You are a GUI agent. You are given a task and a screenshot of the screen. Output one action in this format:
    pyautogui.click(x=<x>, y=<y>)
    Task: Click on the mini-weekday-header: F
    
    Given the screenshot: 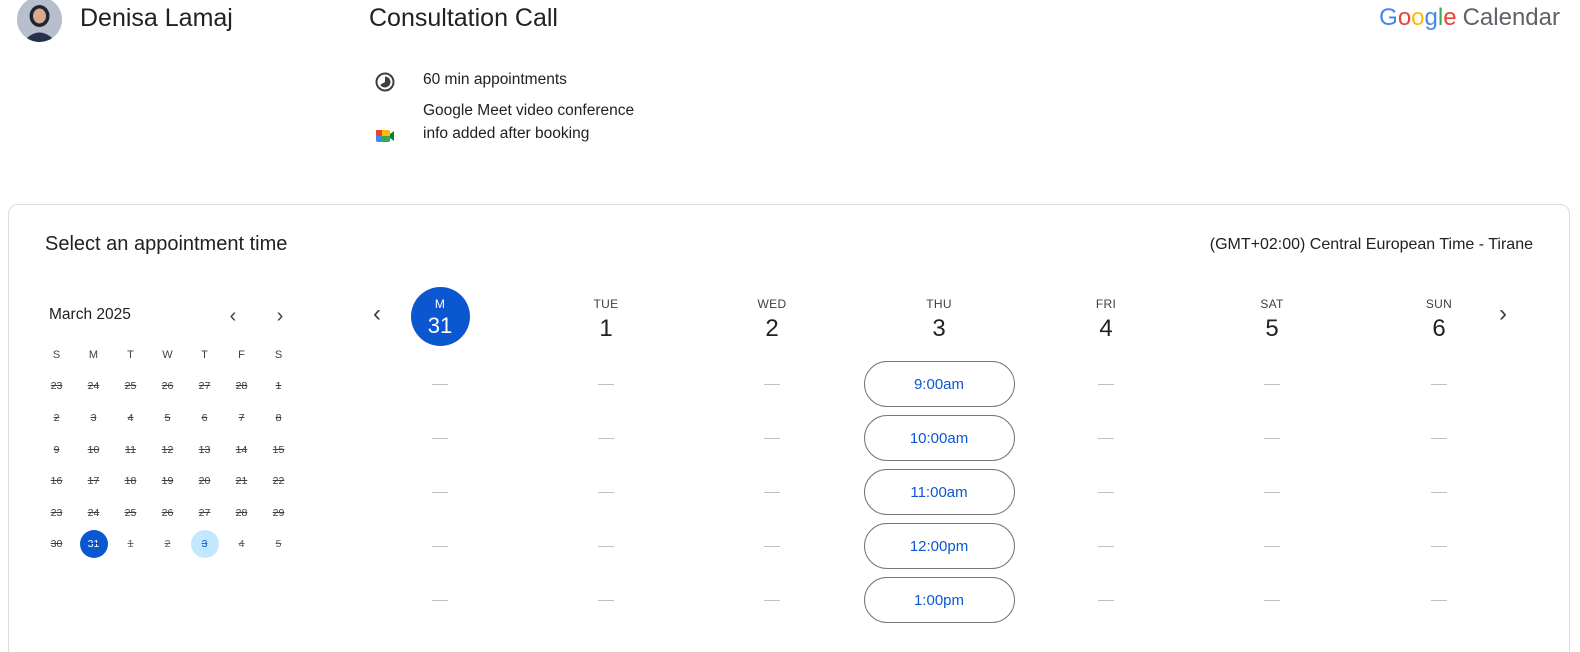 What is the action you would take?
    pyautogui.click(x=241, y=354)
    